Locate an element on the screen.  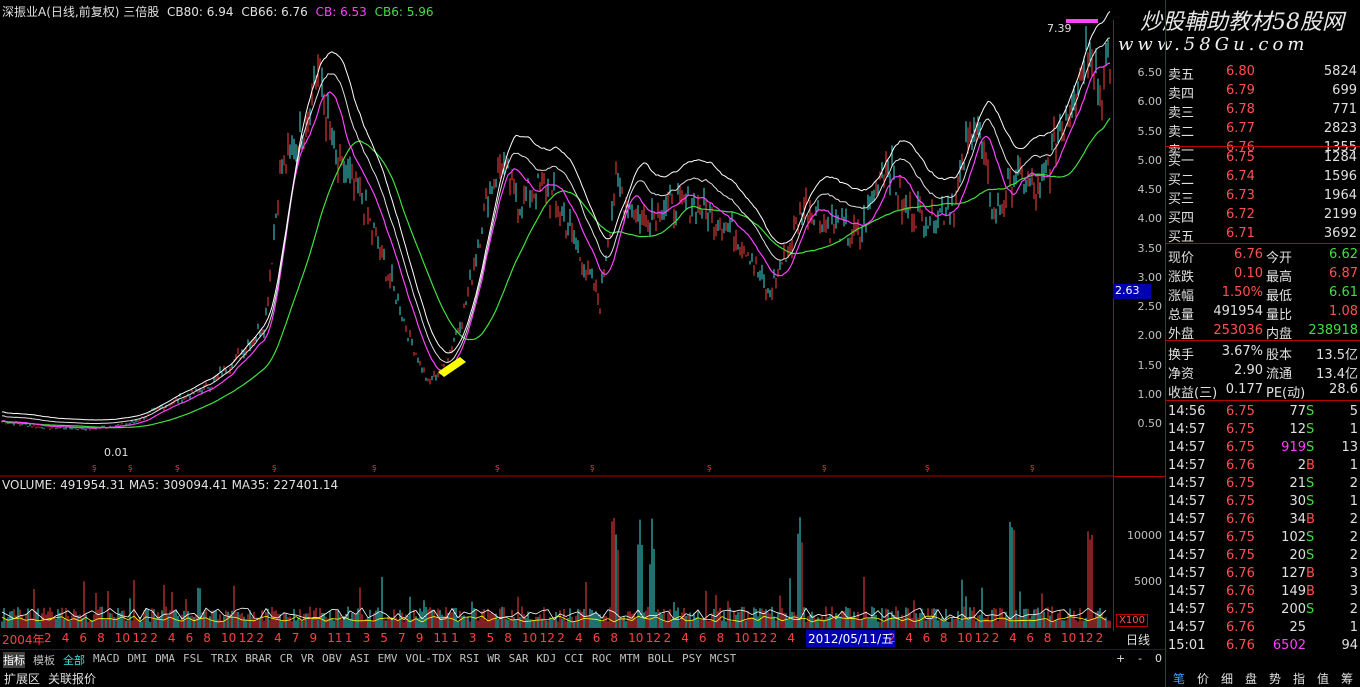
tick-count: 1 is located at coordinates (1353, 429).